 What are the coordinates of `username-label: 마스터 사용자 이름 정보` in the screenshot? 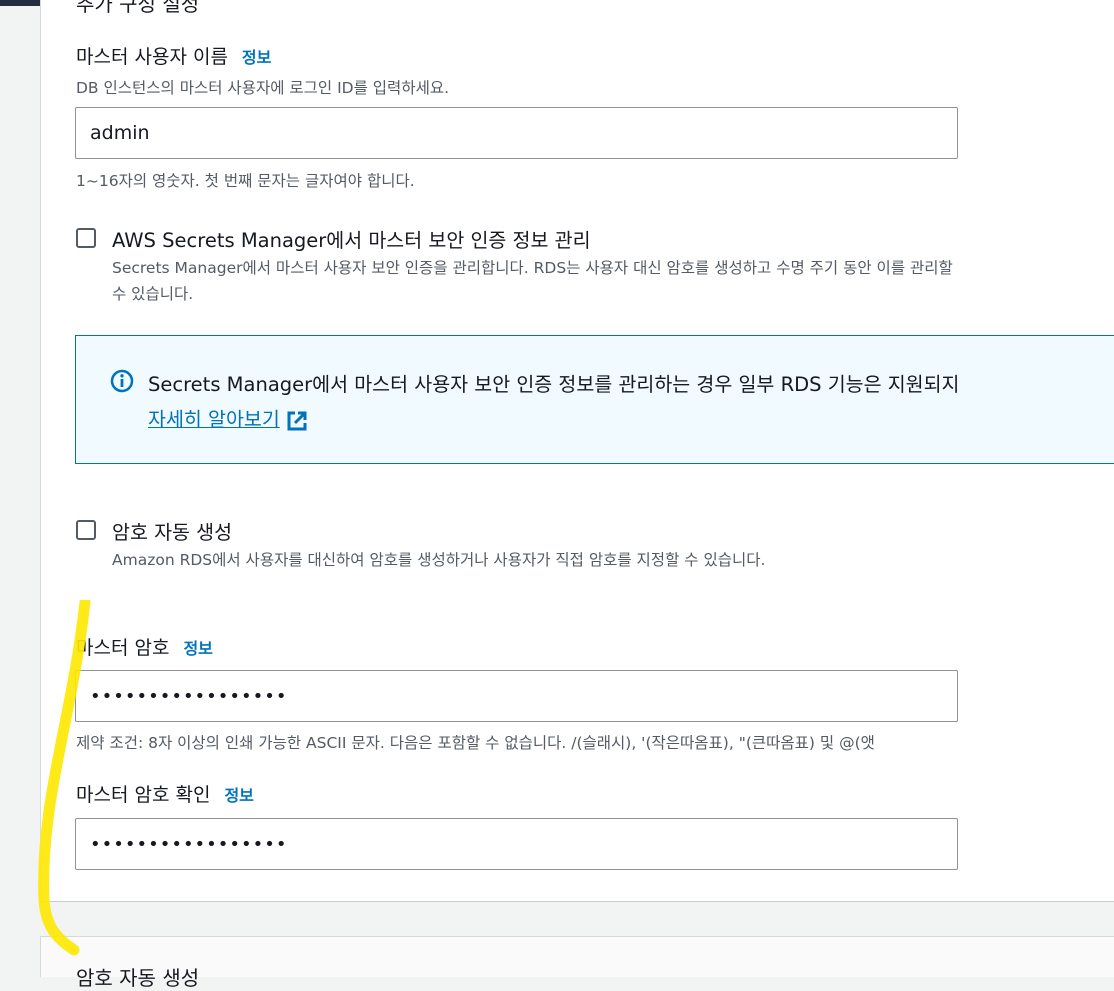 It's located at (173, 55).